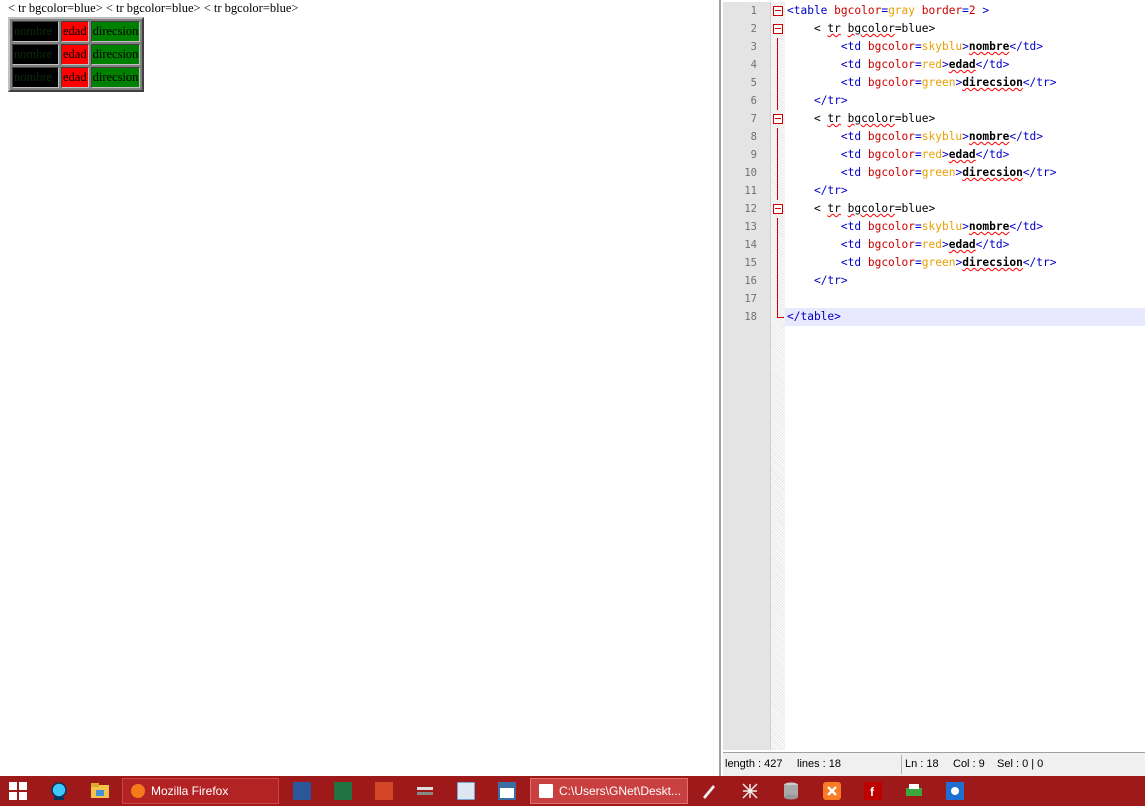  What do you see at coordinates (709, 791) in the screenshot?
I see `pen-icon` at bounding box center [709, 791].